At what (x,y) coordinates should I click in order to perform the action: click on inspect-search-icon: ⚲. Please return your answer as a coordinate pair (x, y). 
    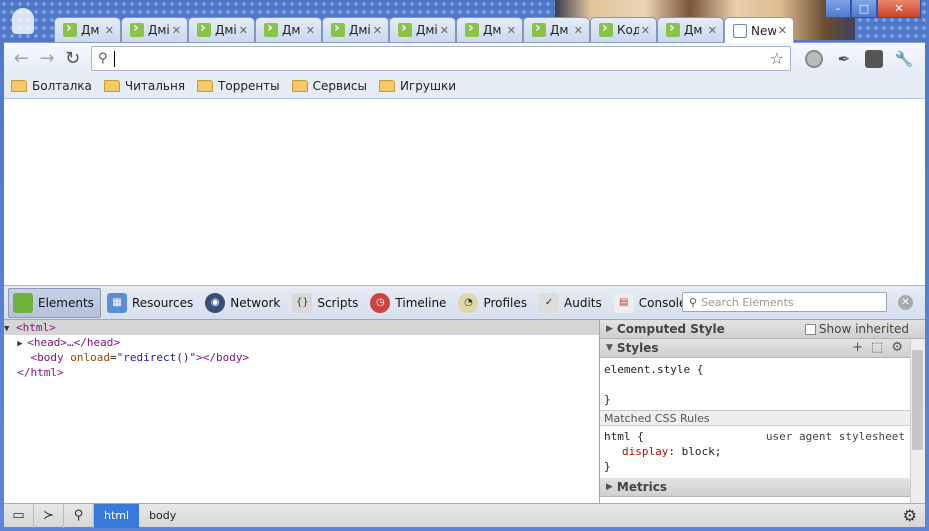
    Looking at the image, I should click on (79, 515).